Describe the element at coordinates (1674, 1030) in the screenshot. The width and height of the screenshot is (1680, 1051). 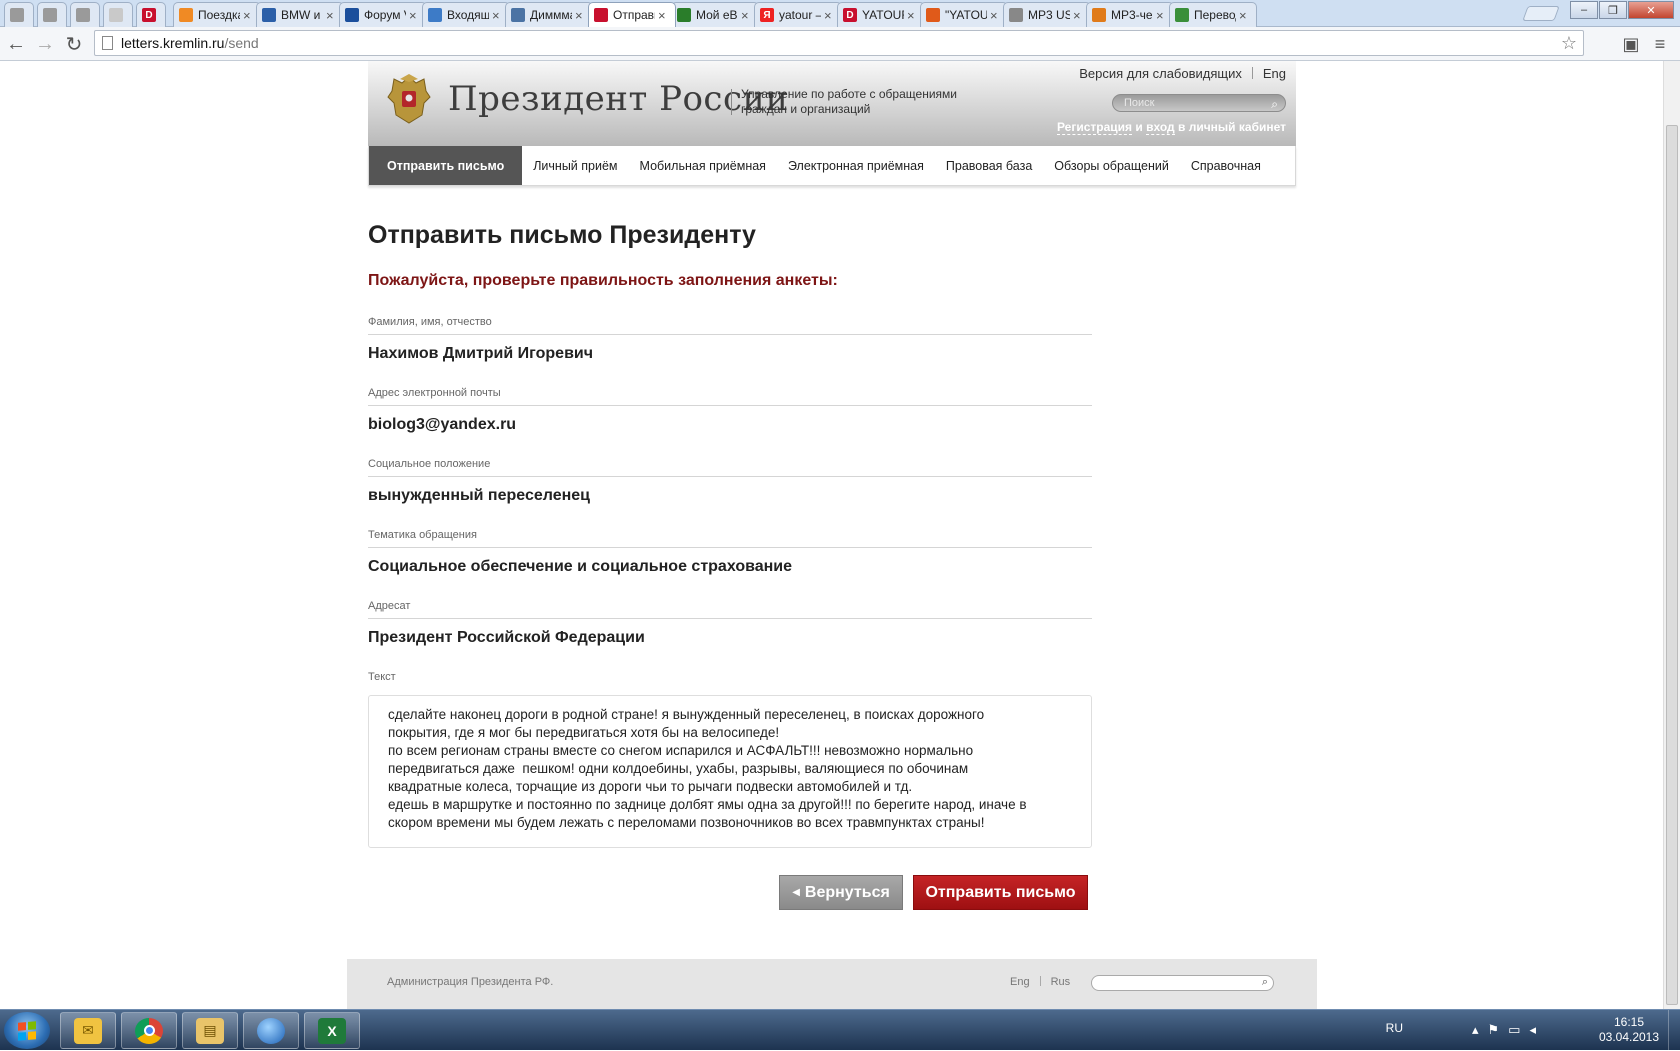
I see `show-desktop-button` at that location.